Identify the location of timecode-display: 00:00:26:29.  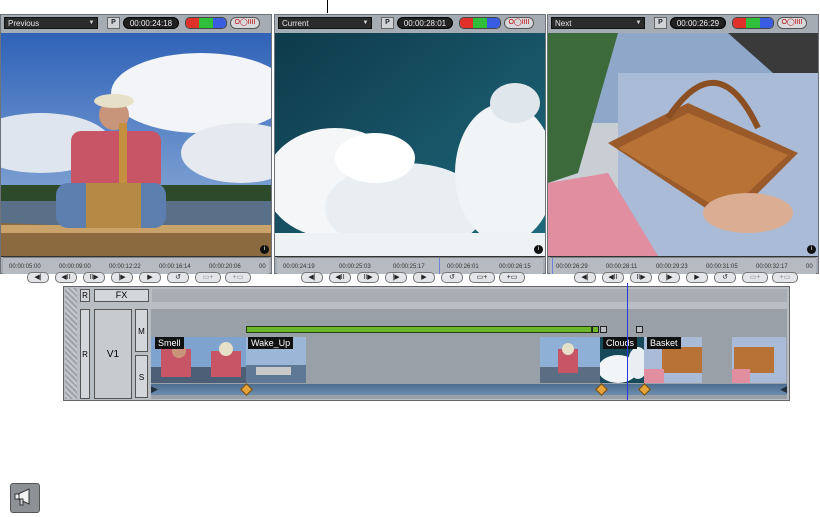
(698, 23).